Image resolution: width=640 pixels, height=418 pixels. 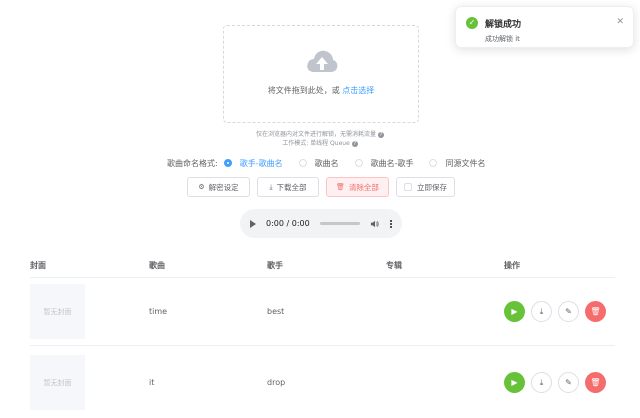 What do you see at coordinates (321, 74) in the screenshot?
I see `upload-dropzone: 将文件拖到此处，或 点击选择` at bounding box center [321, 74].